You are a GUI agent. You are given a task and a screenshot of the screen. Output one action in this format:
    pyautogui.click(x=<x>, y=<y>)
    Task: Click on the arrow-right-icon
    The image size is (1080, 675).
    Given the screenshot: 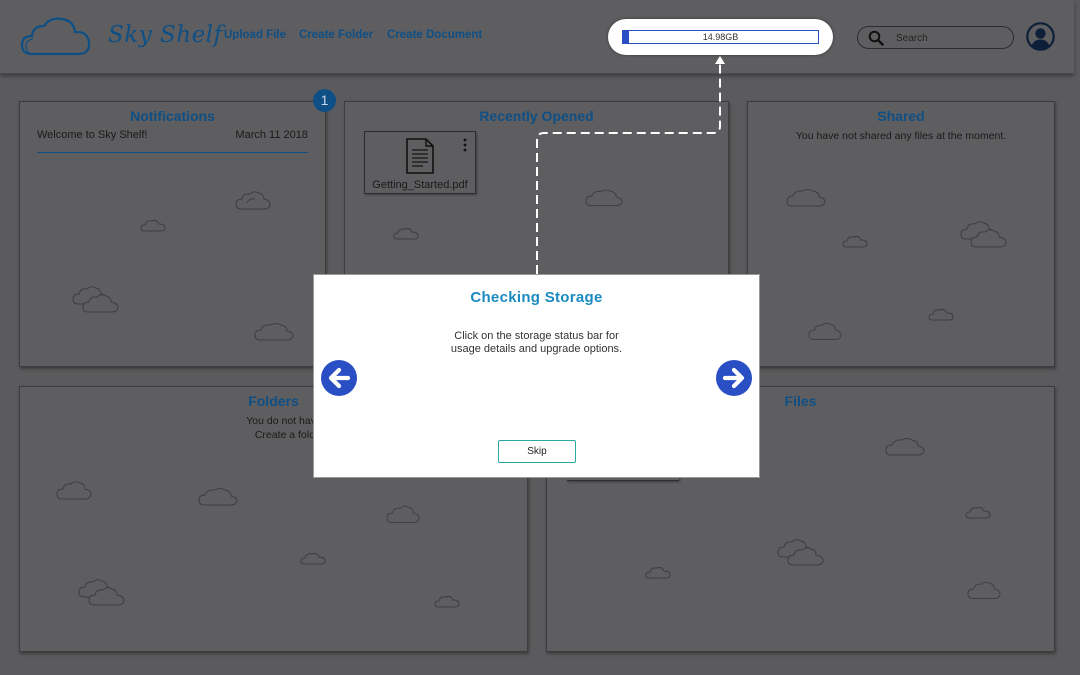 What is the action you would take?
    pyautogui.click(x=734, y=378)
    